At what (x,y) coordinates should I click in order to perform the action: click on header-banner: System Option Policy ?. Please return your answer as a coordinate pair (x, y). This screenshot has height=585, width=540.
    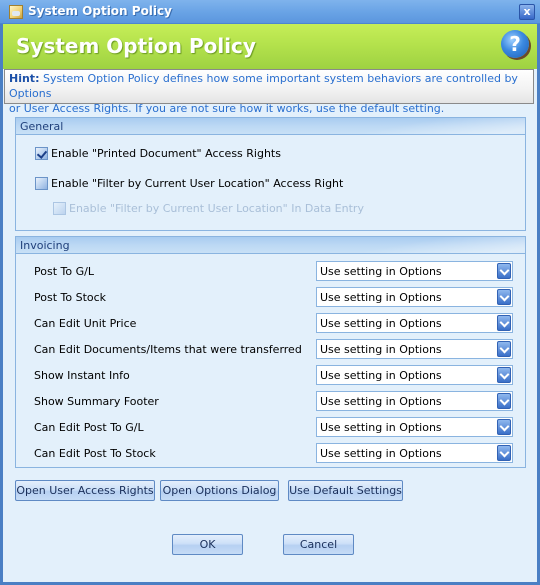
    Looking at the image, I should click on (270, 46).